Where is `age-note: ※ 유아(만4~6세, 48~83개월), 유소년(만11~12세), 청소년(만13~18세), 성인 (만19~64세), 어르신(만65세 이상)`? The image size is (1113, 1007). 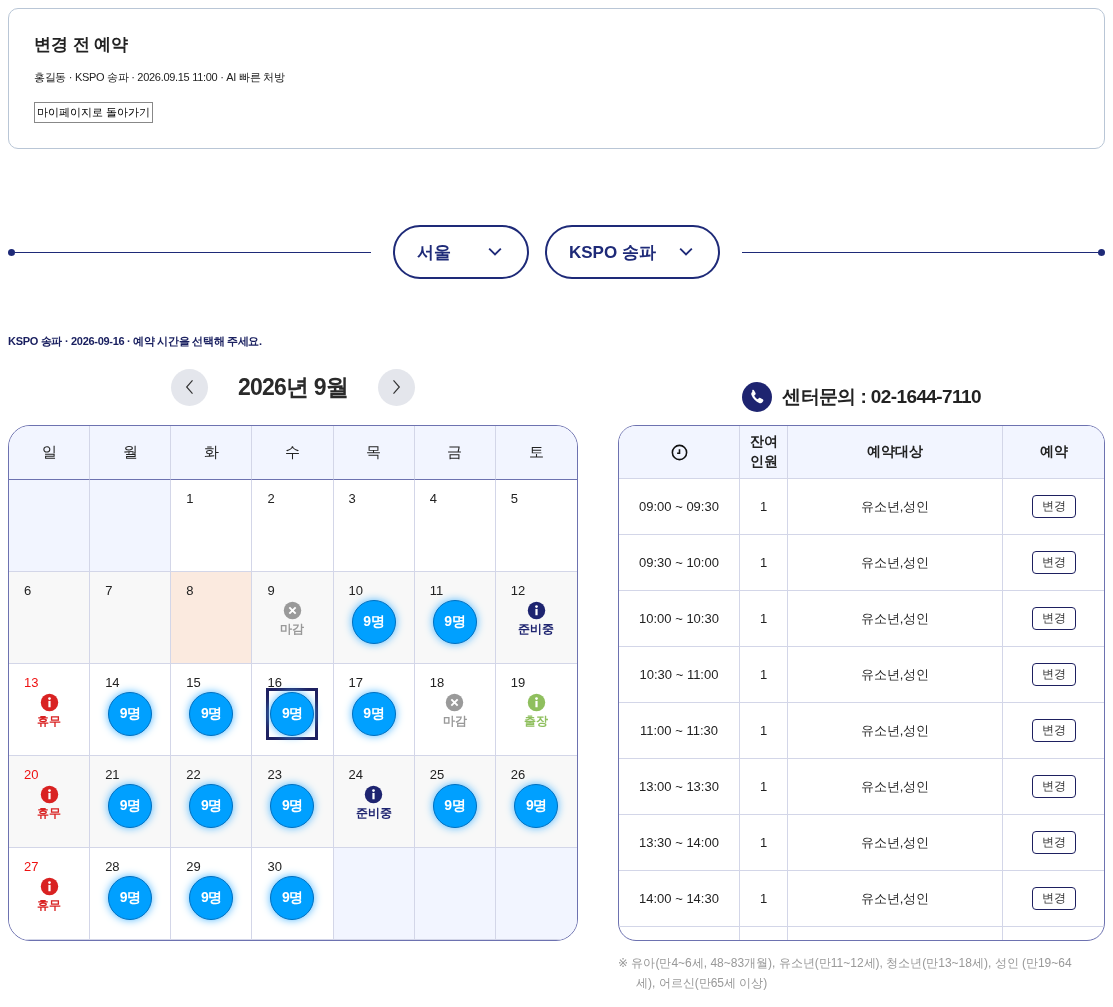
age-note: ※ 유아(만4~6세, 48~83개월), 유소년(만11~12세), 청소년(만13~18세), 성인 (만19~64세), 어르신(만65세 이상) is located at coordinates (845, 974).